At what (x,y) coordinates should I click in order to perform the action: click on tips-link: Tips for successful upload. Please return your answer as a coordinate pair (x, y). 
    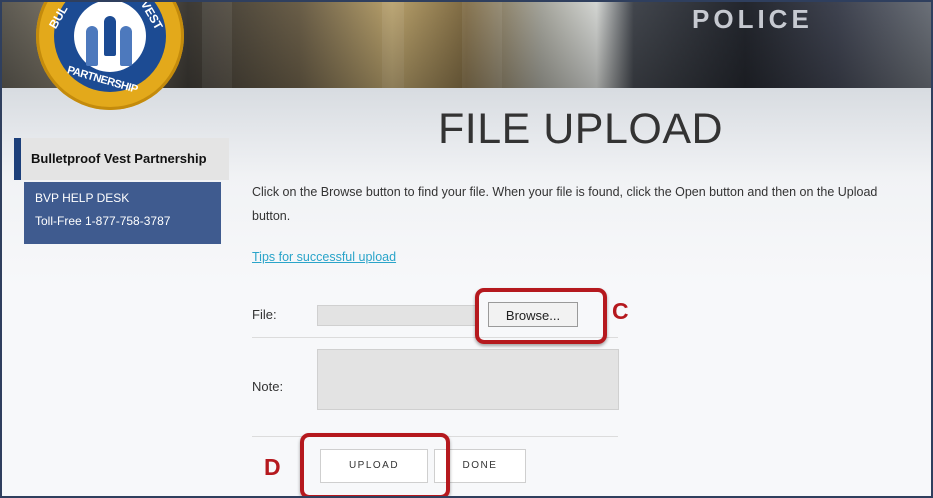
    Looking at the image, I should click on (324, 257).